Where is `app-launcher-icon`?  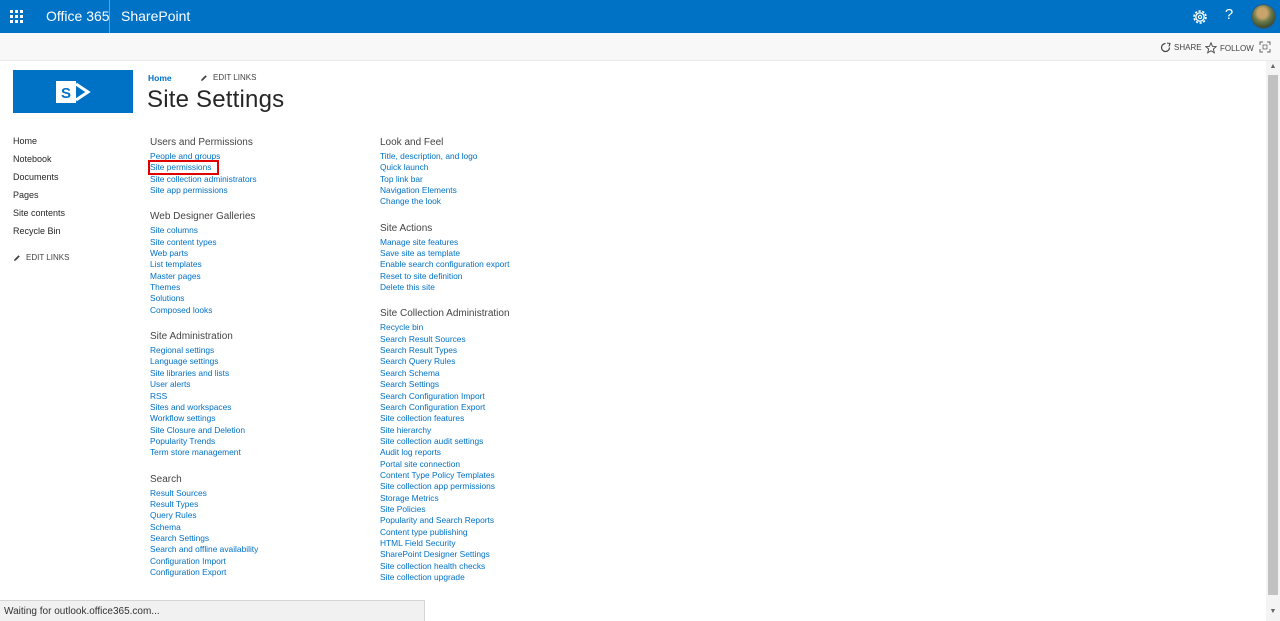 app-launcher-icon is located at coordinates (16, 16).